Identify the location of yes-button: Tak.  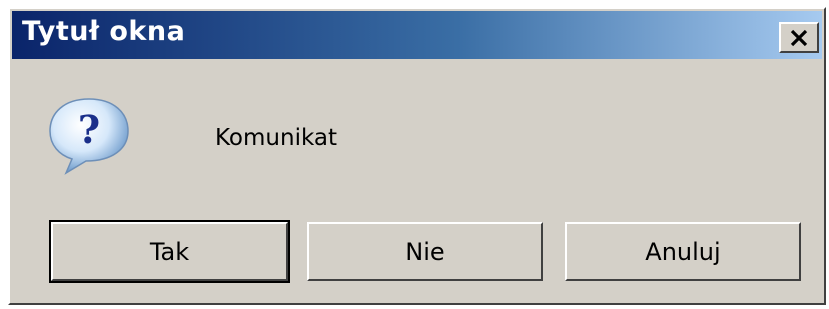
(169, 251).